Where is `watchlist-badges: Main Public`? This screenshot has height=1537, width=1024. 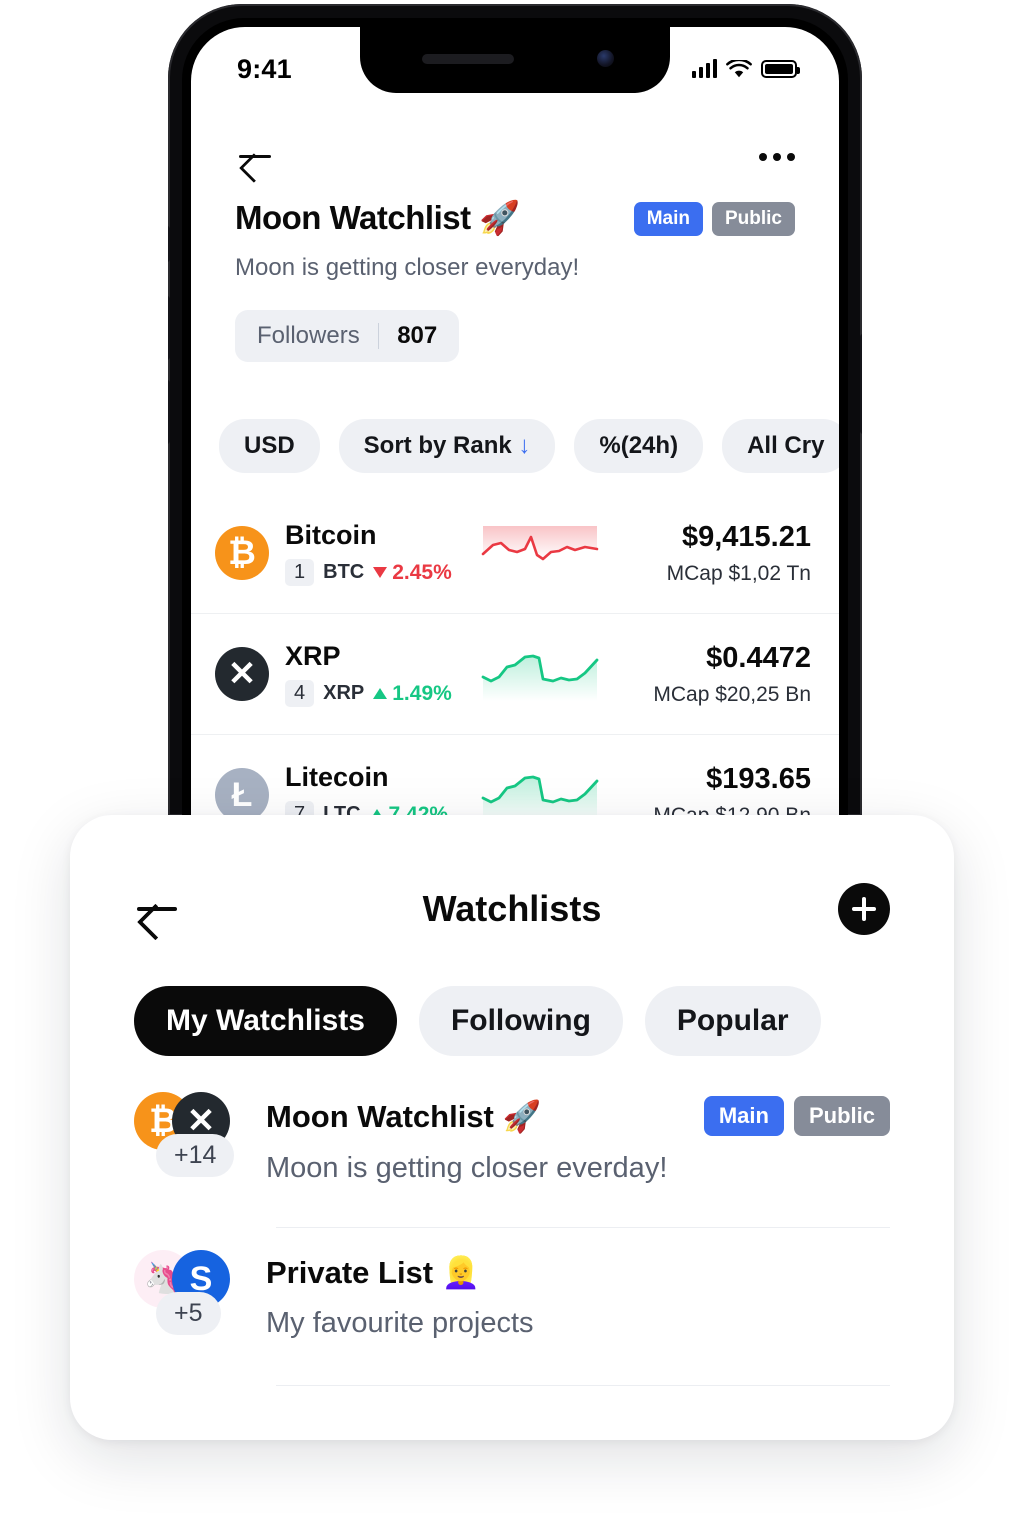
watchlist-badges: Main Public is located at coordinates (714, 218).